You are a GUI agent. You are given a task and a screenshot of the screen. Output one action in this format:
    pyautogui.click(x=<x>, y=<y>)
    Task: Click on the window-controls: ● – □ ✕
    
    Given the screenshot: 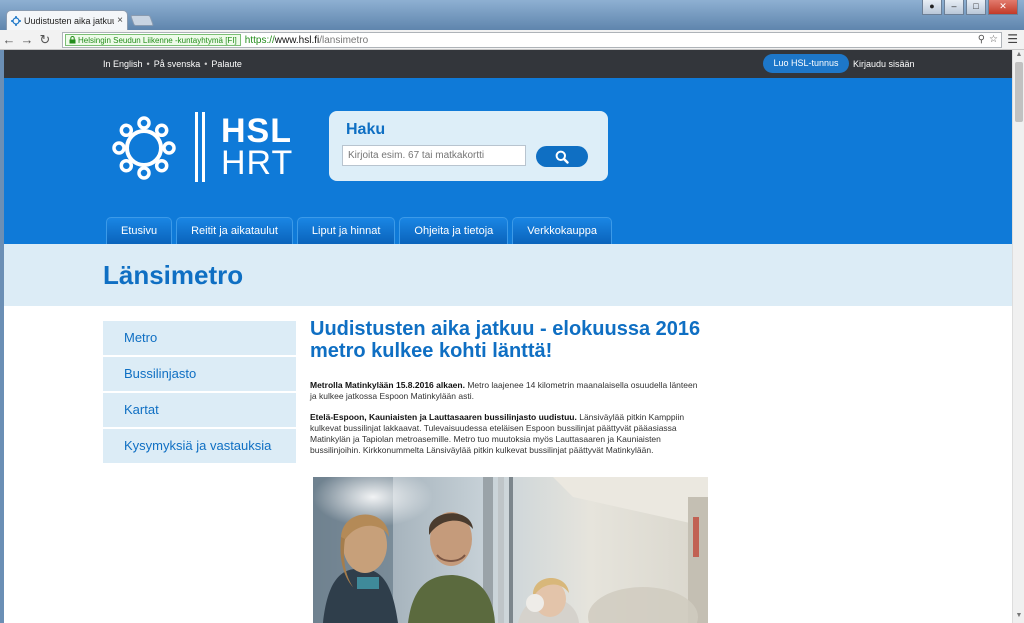 What is the action you would take?
    pyautogui.click(x=970, y=7)
    